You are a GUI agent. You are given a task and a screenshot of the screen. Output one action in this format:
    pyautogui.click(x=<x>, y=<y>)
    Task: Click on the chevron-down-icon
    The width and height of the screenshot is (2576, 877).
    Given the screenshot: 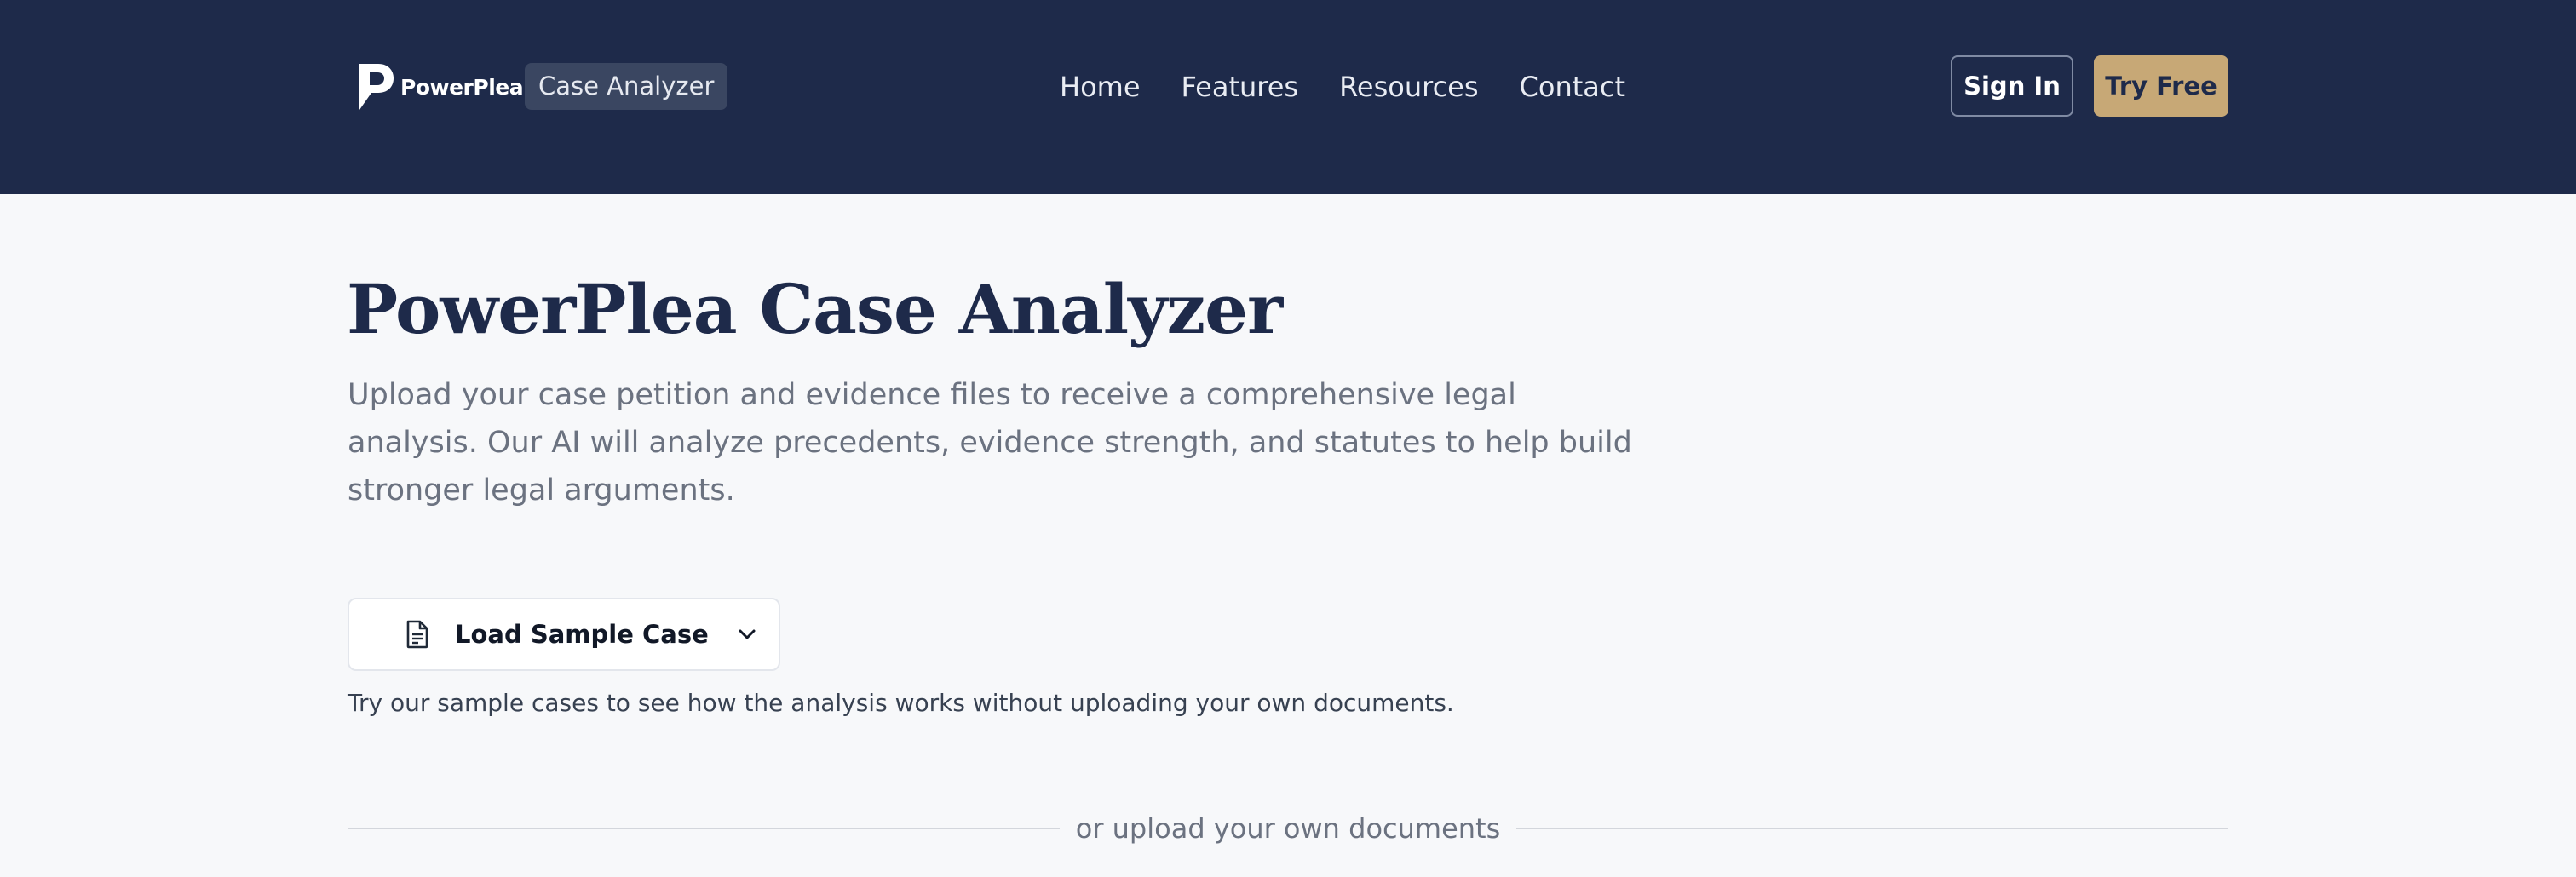 What is the action you would take?
    pyautogui.click(x=748, y=634)
    